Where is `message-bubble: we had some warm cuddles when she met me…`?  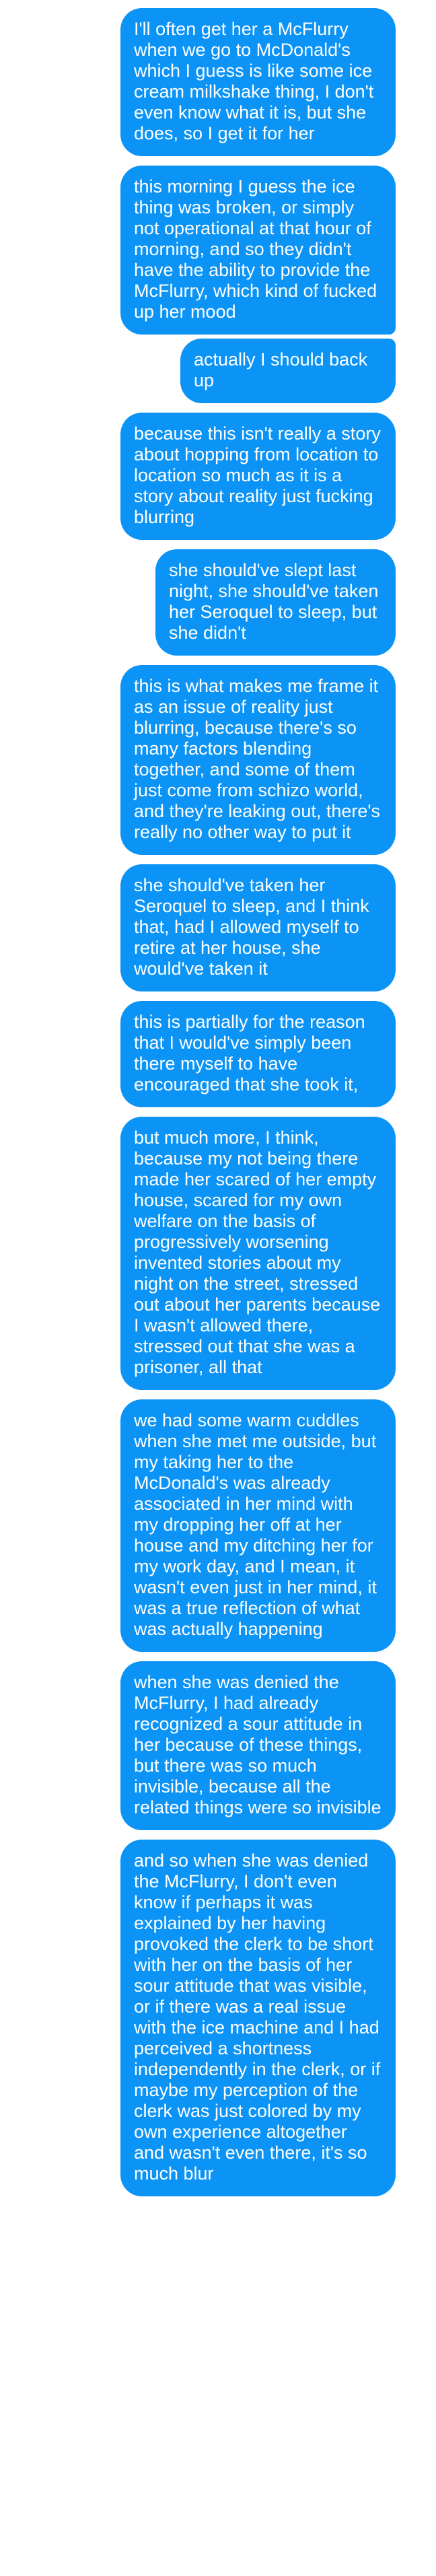
message-bubble: we had some warm cuddles when she met me… is located at coordinates (258, 1525).